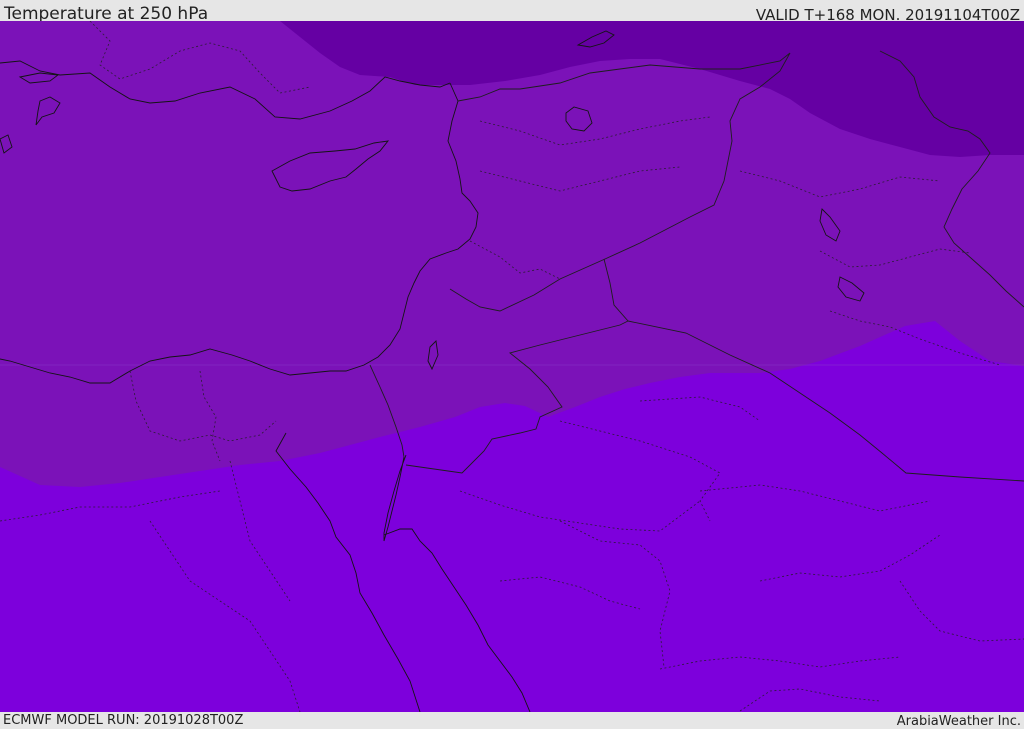  I want to click on credit-label: ArabiaWeather Inc., so click(958, 721).